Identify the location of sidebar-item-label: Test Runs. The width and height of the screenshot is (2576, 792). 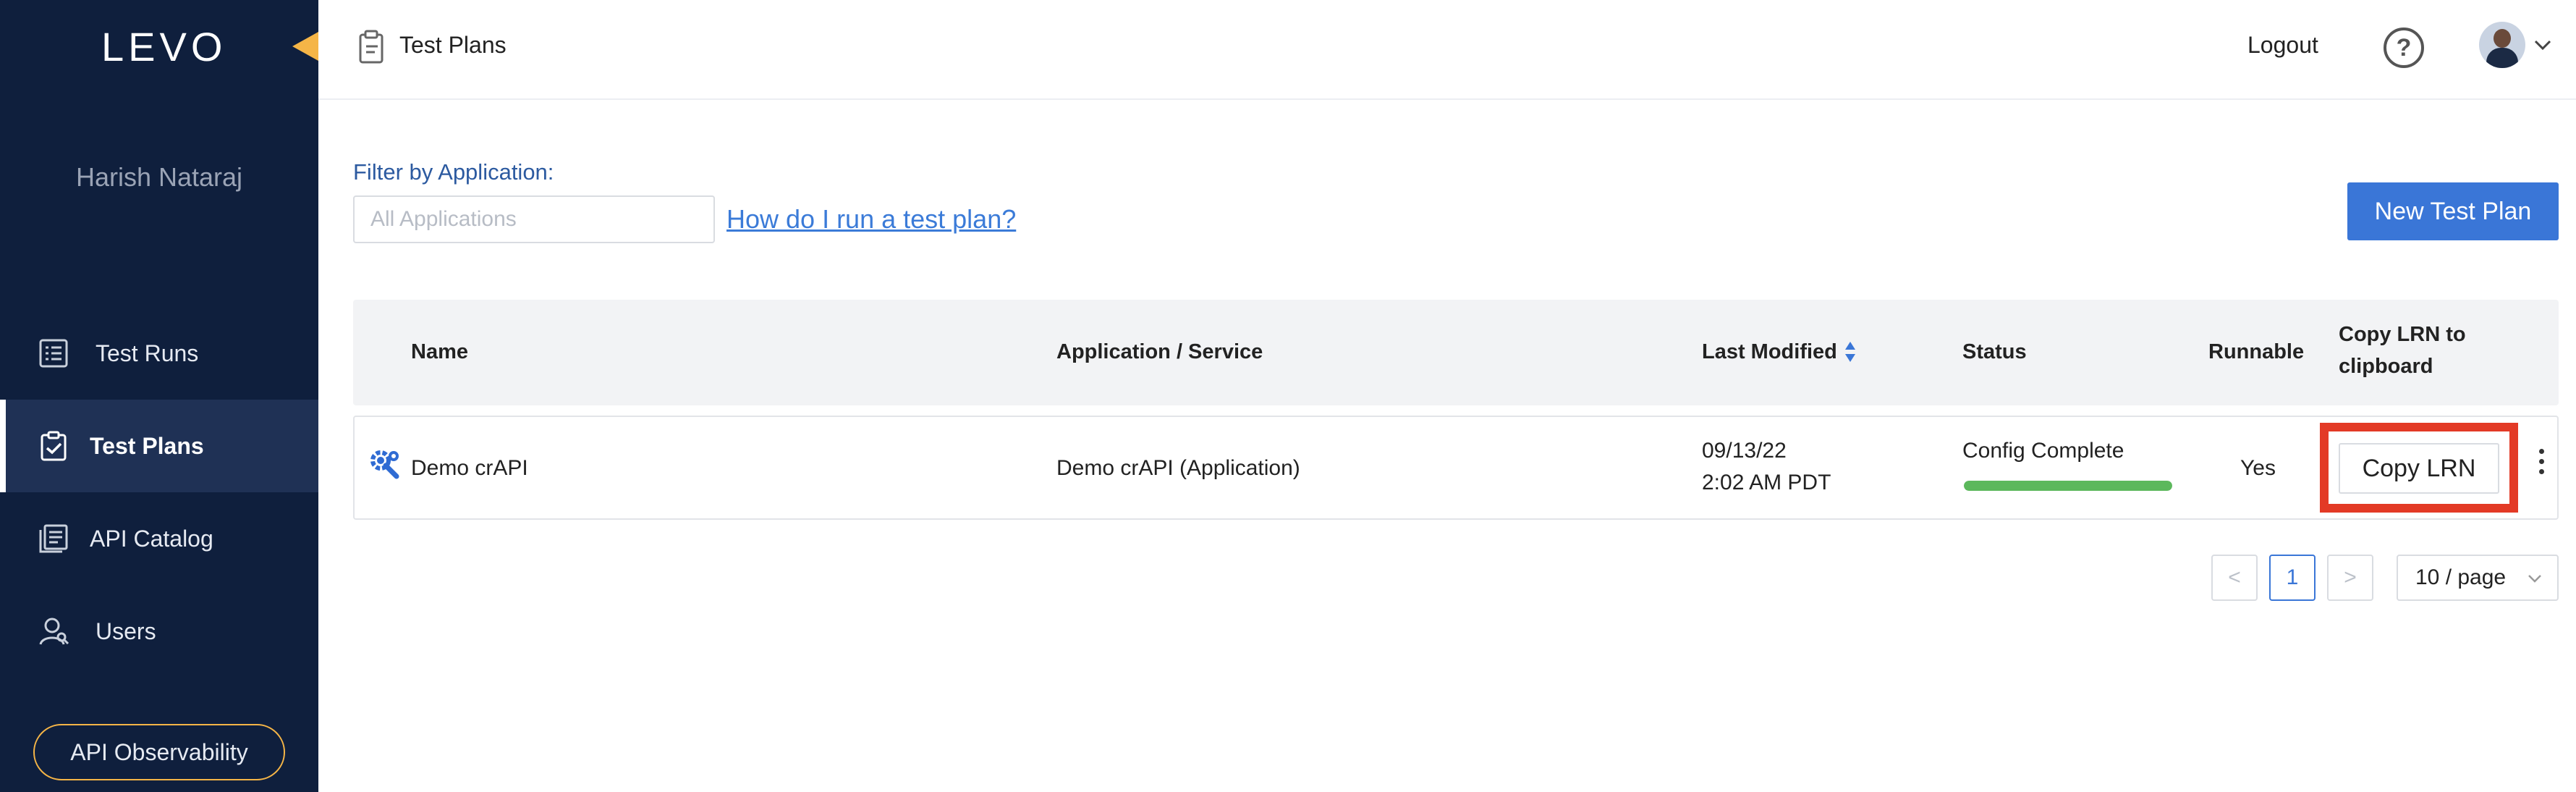
(147, 353).